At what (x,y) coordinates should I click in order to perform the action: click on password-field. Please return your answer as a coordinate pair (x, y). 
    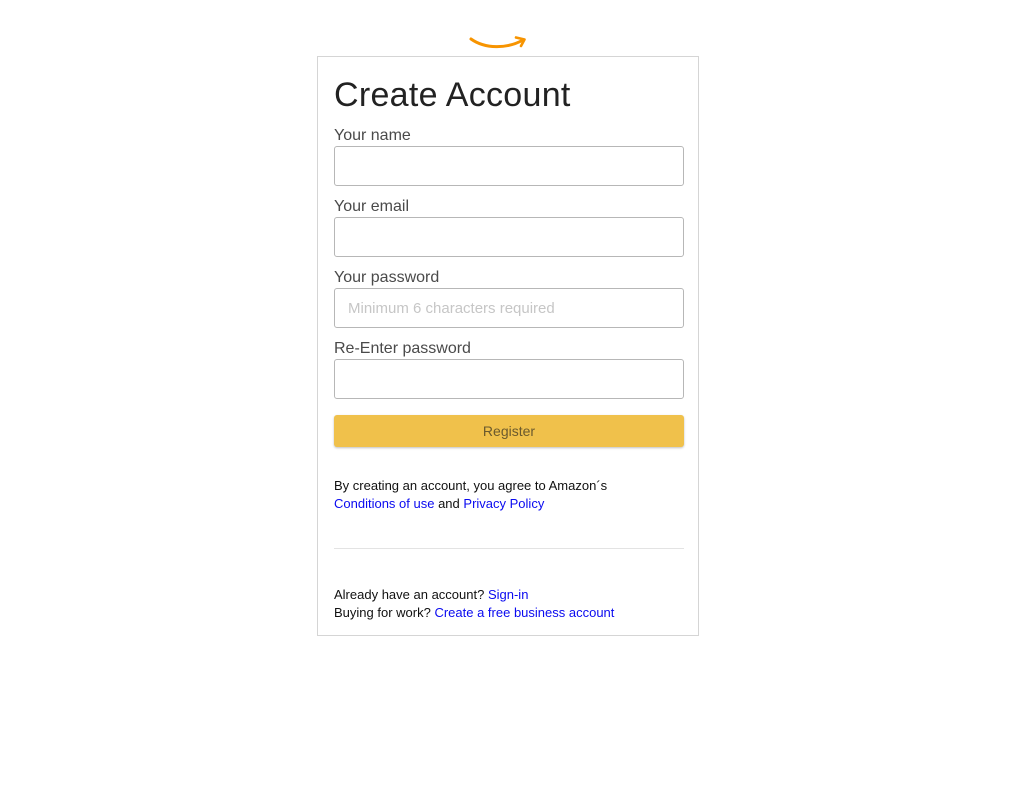
    Looking at the image, I should click on (509, 308).